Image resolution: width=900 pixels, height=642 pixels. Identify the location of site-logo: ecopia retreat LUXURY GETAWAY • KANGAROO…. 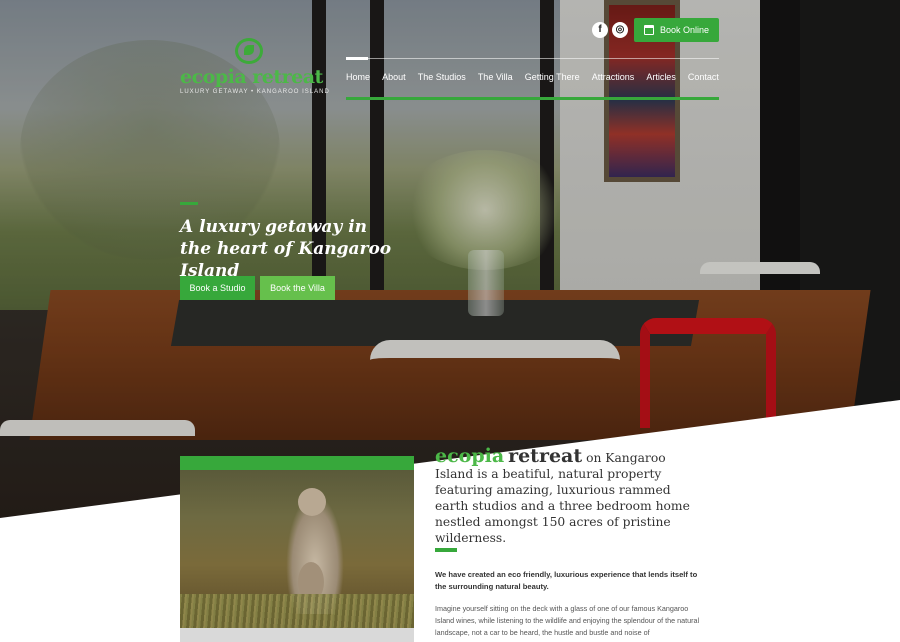
(255, 66).